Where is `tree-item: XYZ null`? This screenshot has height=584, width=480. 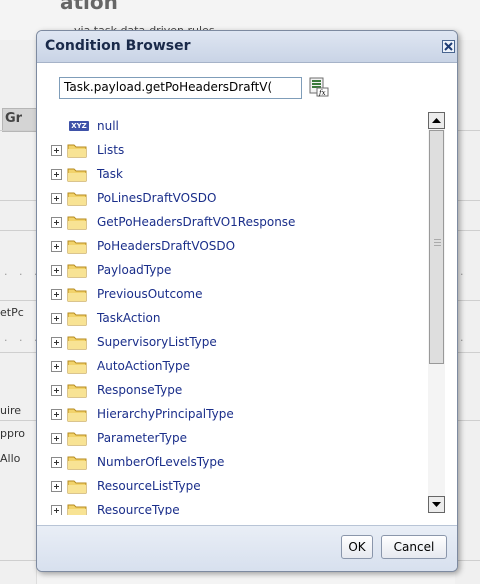 tree-item: XYZ null is located at coordinates (239, 127).